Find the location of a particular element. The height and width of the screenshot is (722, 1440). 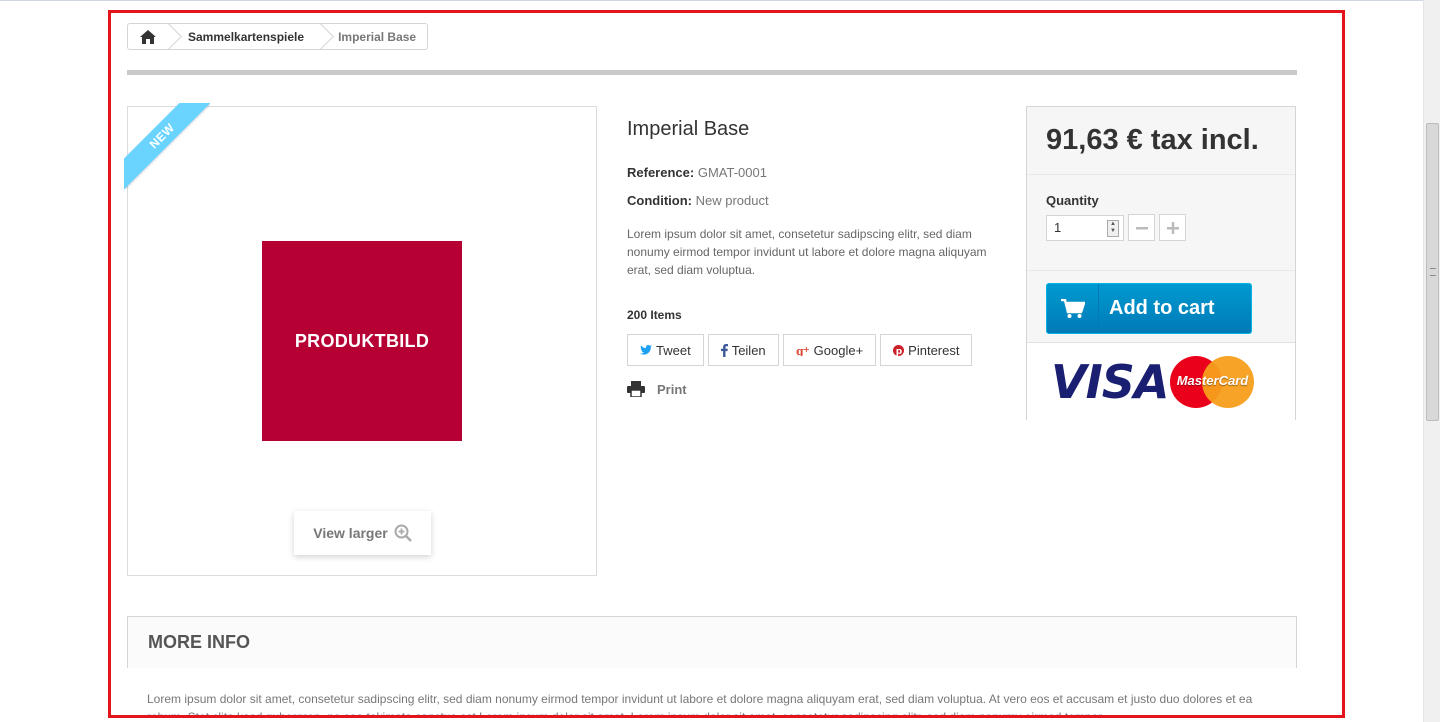

quantity-spinner: ▲ ▼ is located at coordinates (1113, 228).